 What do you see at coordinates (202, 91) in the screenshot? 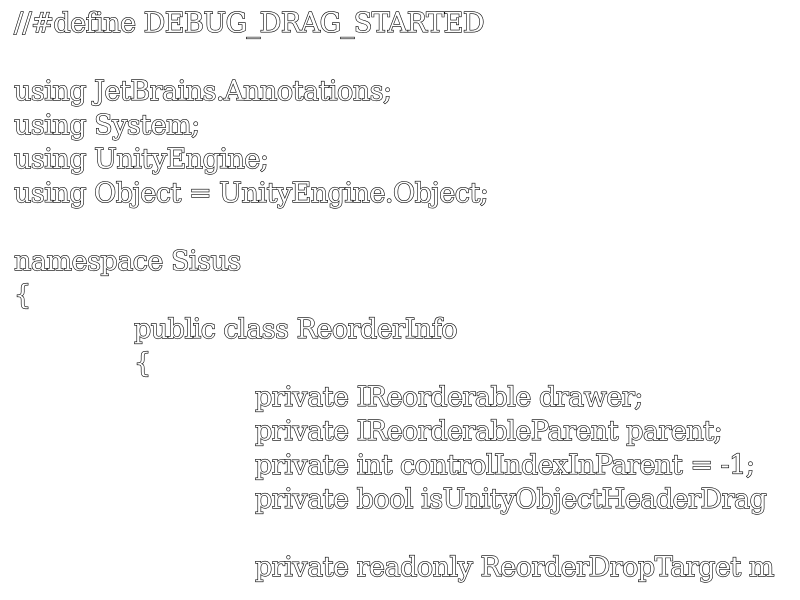
I see `code-line-using: using JetBrains.Annotations;` at bounding box center [202, 91].